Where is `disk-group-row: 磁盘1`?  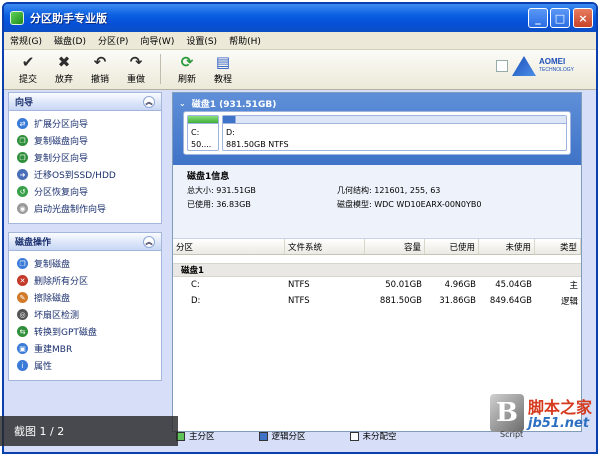
disk-group-row: 磁盘1 is located at coordinates (377, 270).